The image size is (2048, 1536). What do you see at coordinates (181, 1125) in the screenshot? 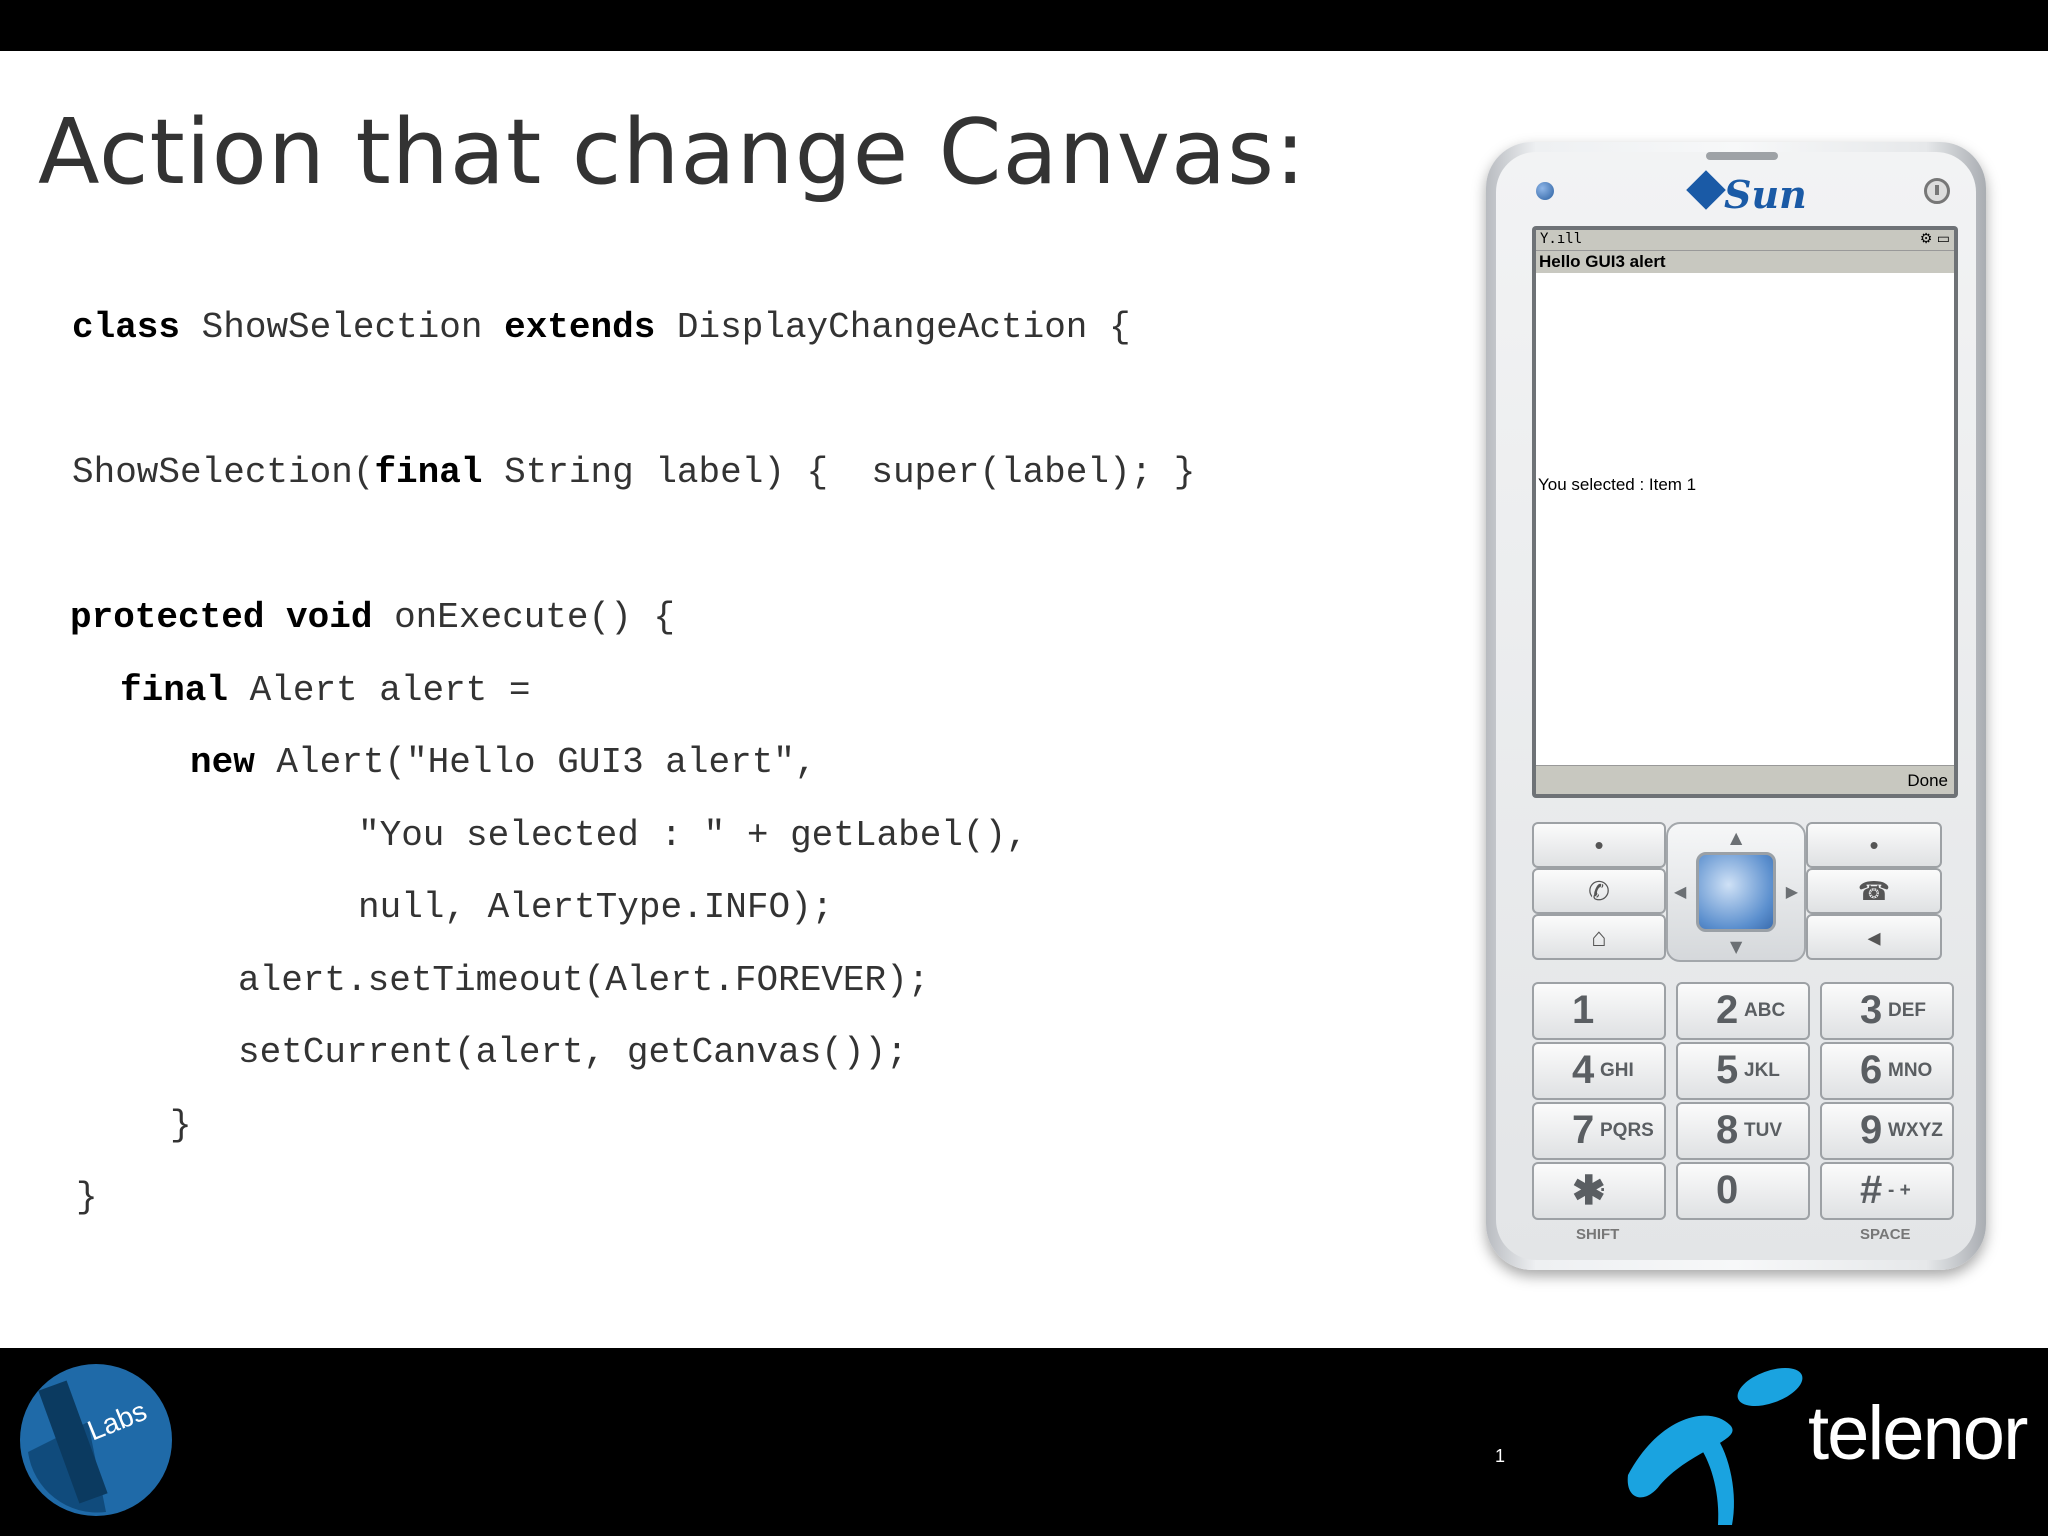
I see `code-line-10: }` at bounding box center [181, 1125].